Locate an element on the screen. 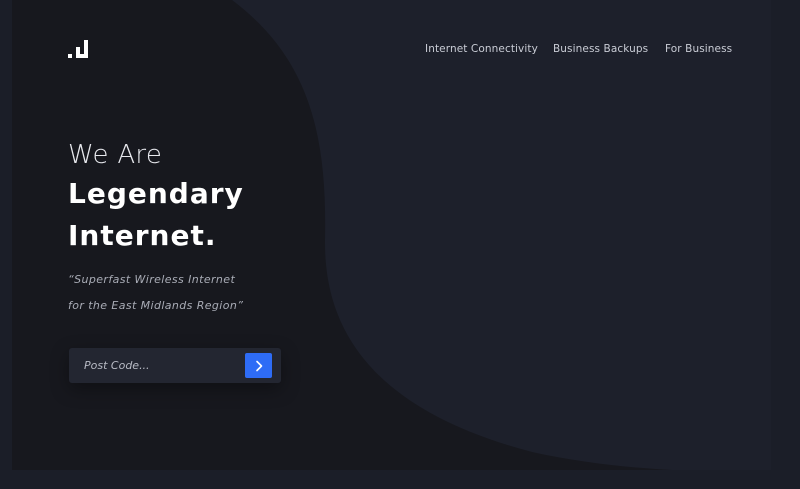 Image resolution: width=800 pixels, height=489 pixels. chevron-right-icon is located at coordinates (258, 365).